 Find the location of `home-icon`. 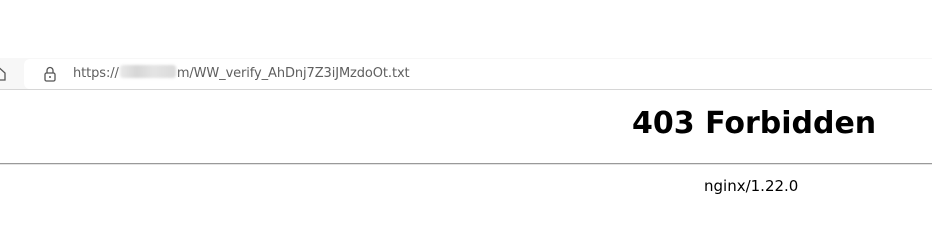

home-icon is located at coordinates (3, 73).